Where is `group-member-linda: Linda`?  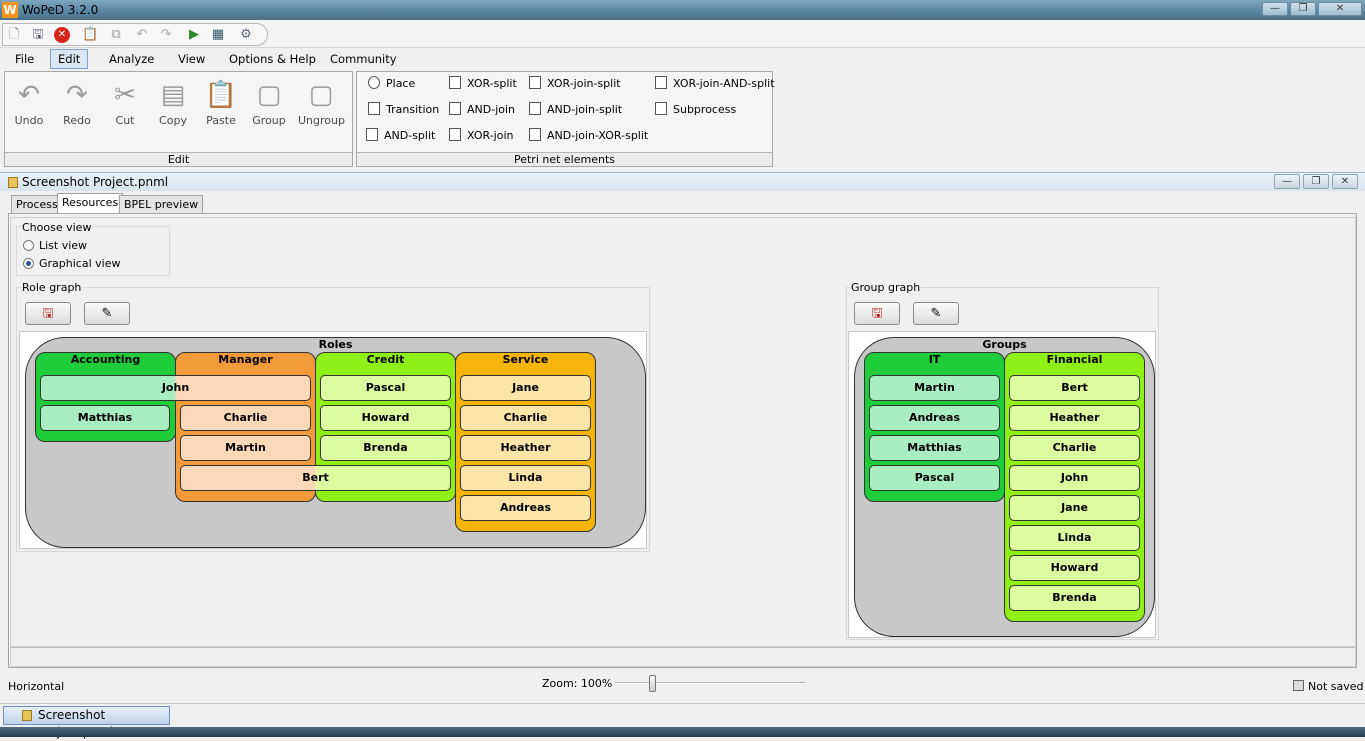 group-member-linda: Linda is located at coordinates (1074, 538).